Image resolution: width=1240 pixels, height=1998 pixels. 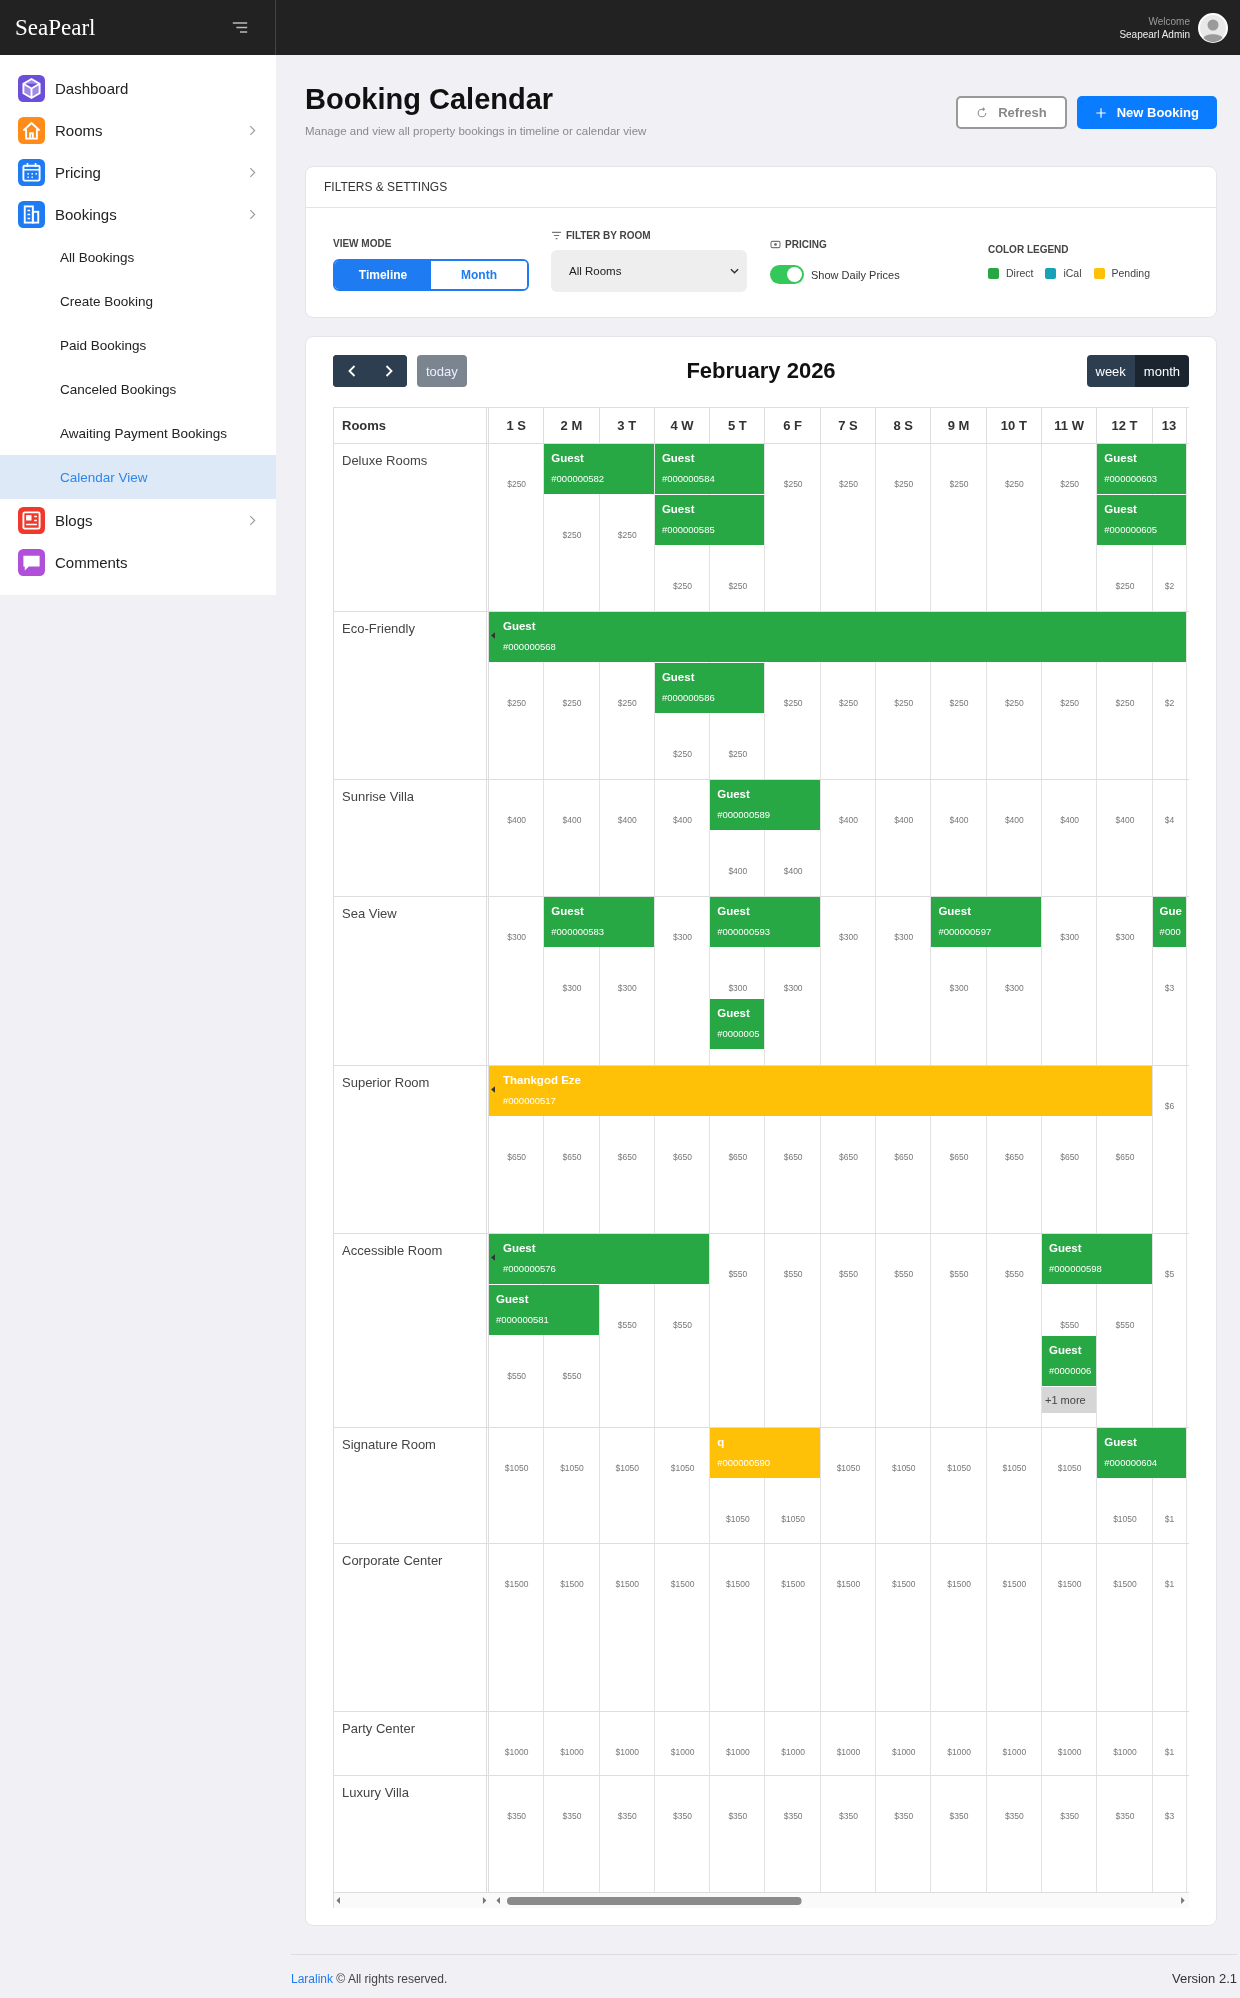 What do you see at coordinates (138, 389) in the screenshot?
I see `submenu-item: Canceled Bookings` at bounding box center [138, 389].